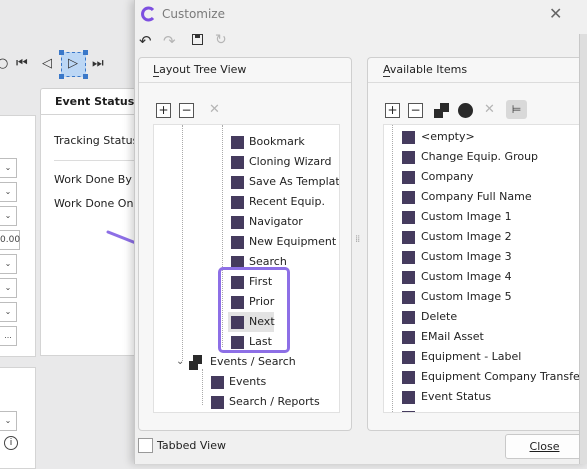 This screenshot has width=587, height=469. I want to click on splitter-grip-icon: ⁞⁞, so click(357, 239).